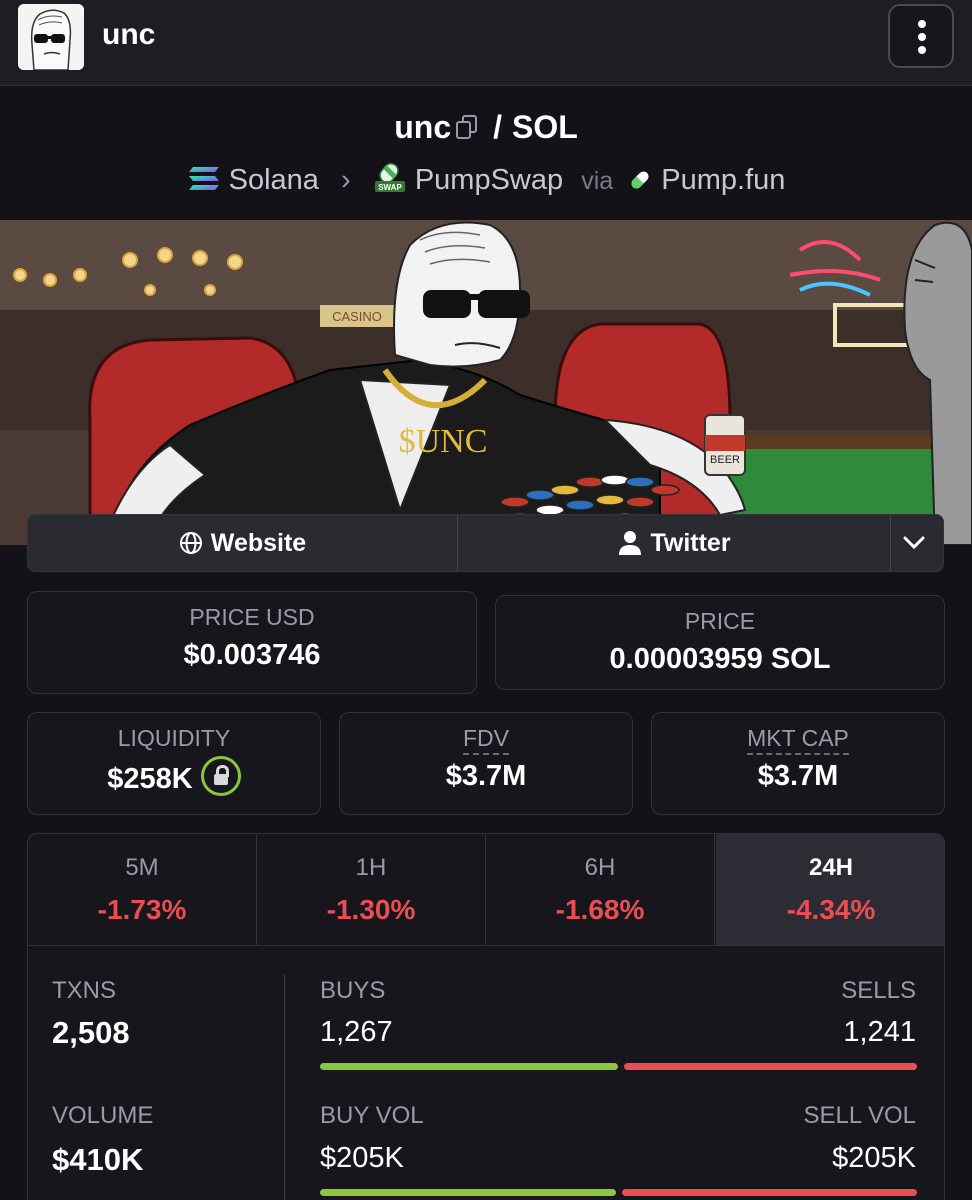 The width and height of the screenshot is (972, 1200). What do you see at coordinates (142, 889) in the screenshot?
I see `tab-5m: 5M -1.73%` at bounding box center [142, 889].